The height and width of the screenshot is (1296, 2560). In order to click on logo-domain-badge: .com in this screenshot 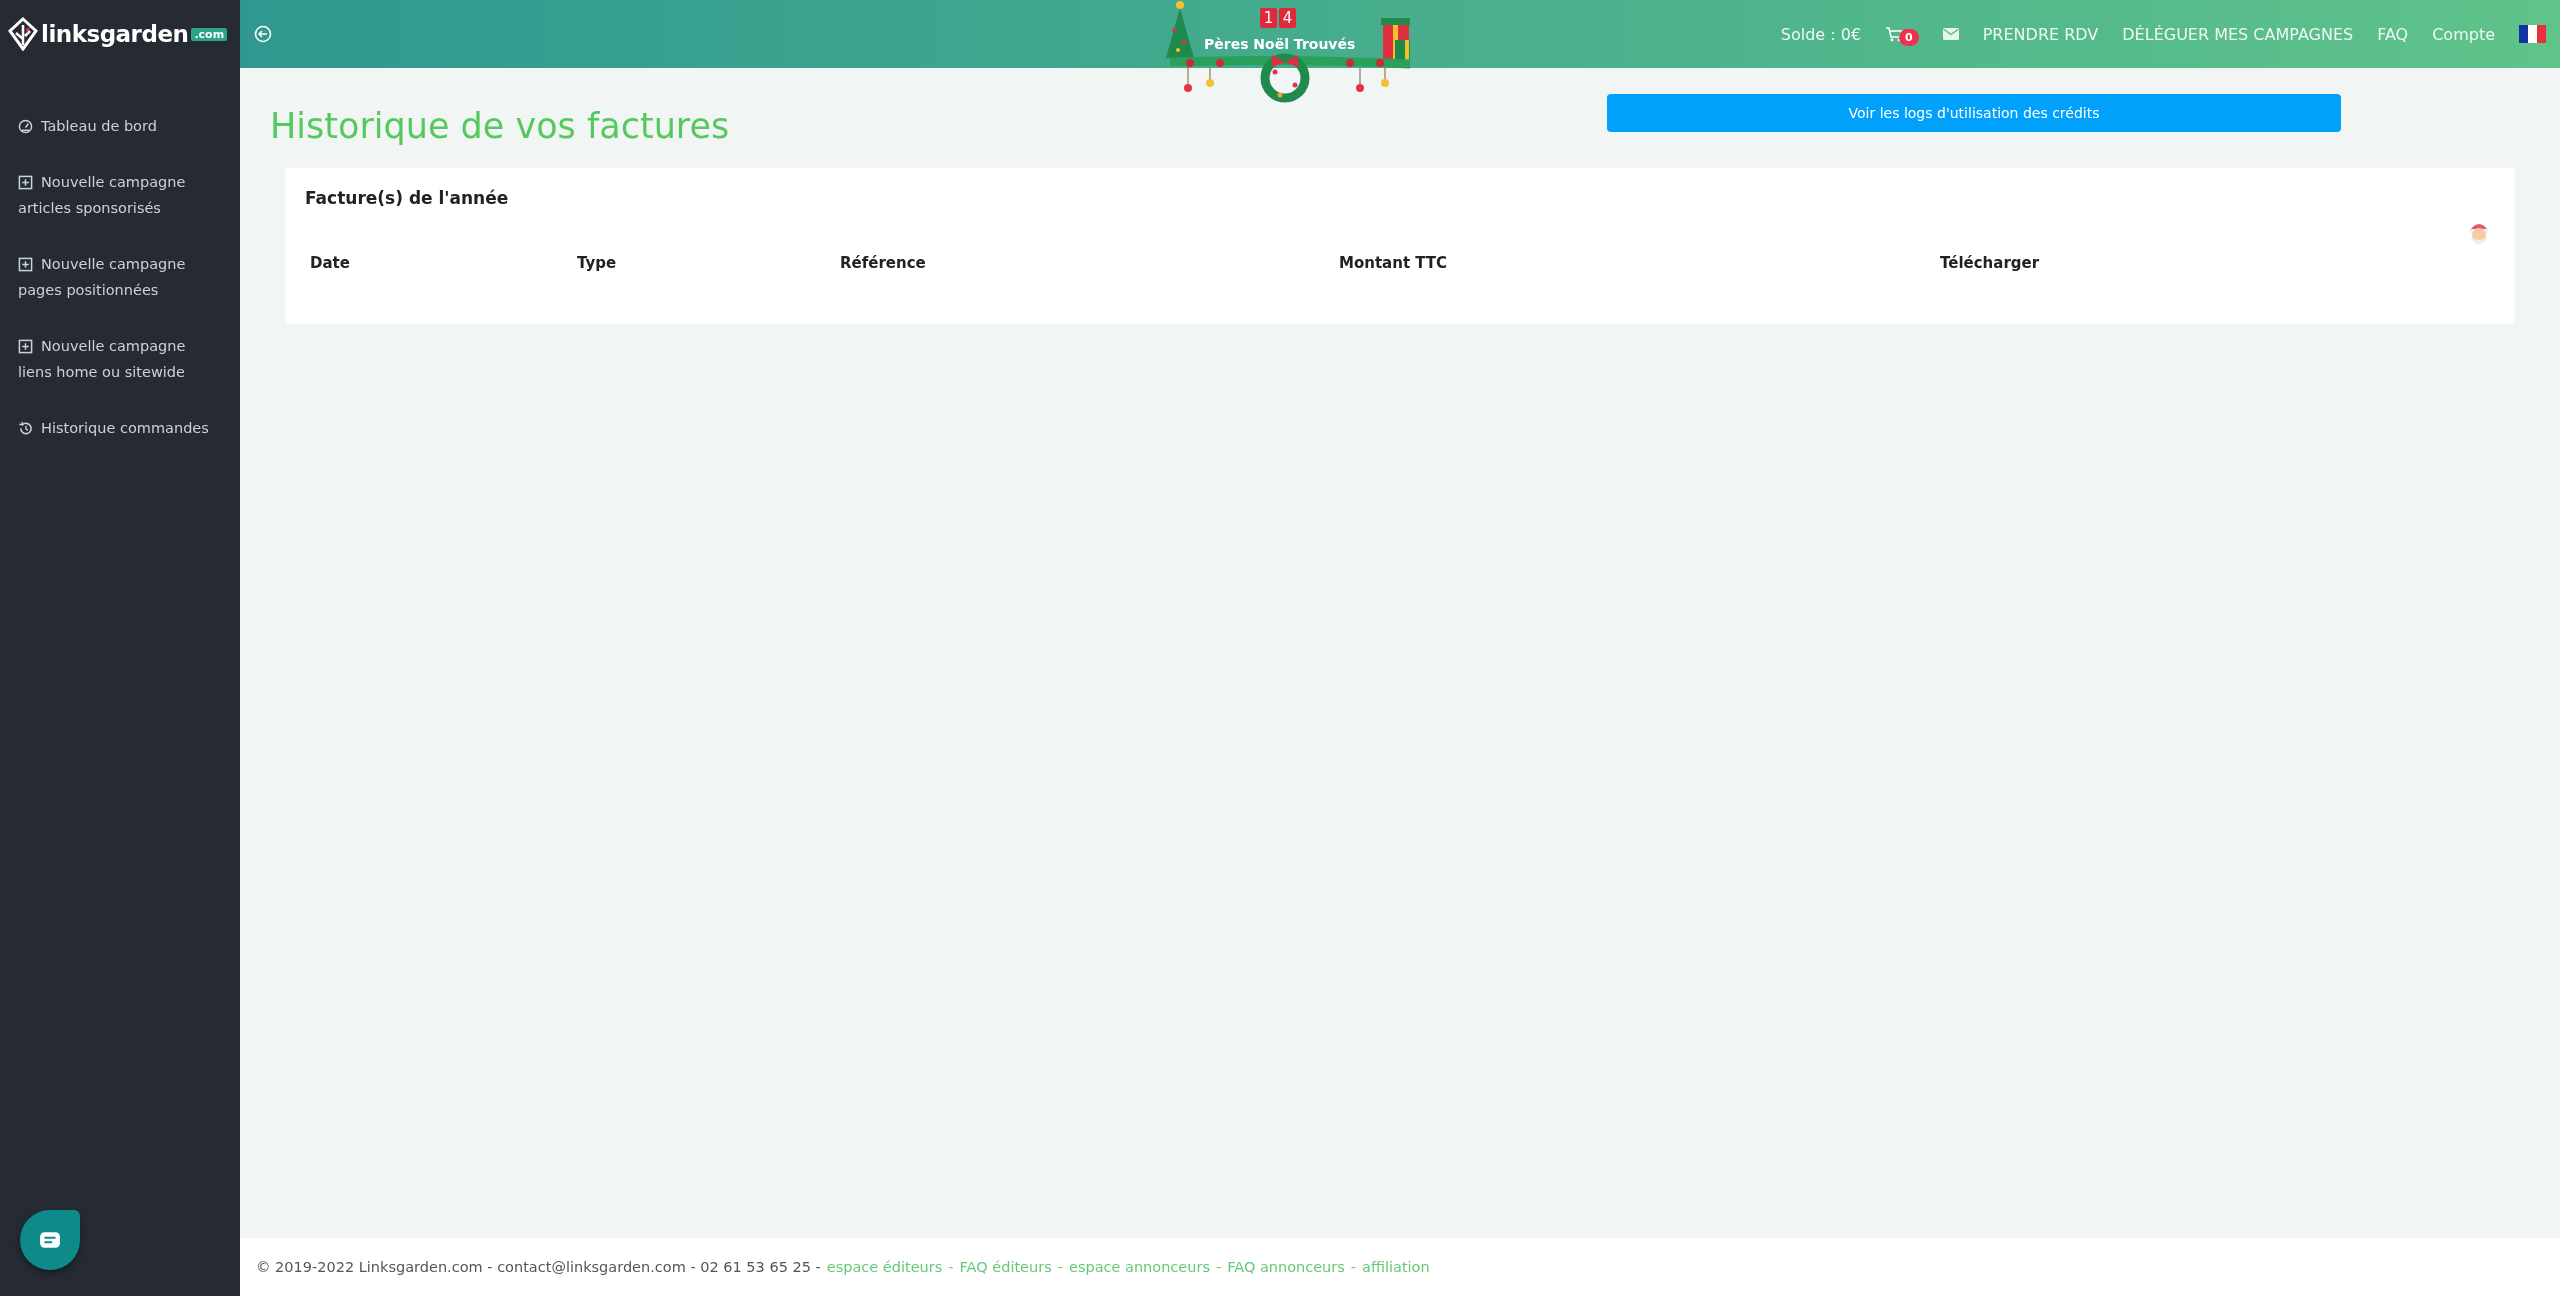, I will do `click(209, 34)`.